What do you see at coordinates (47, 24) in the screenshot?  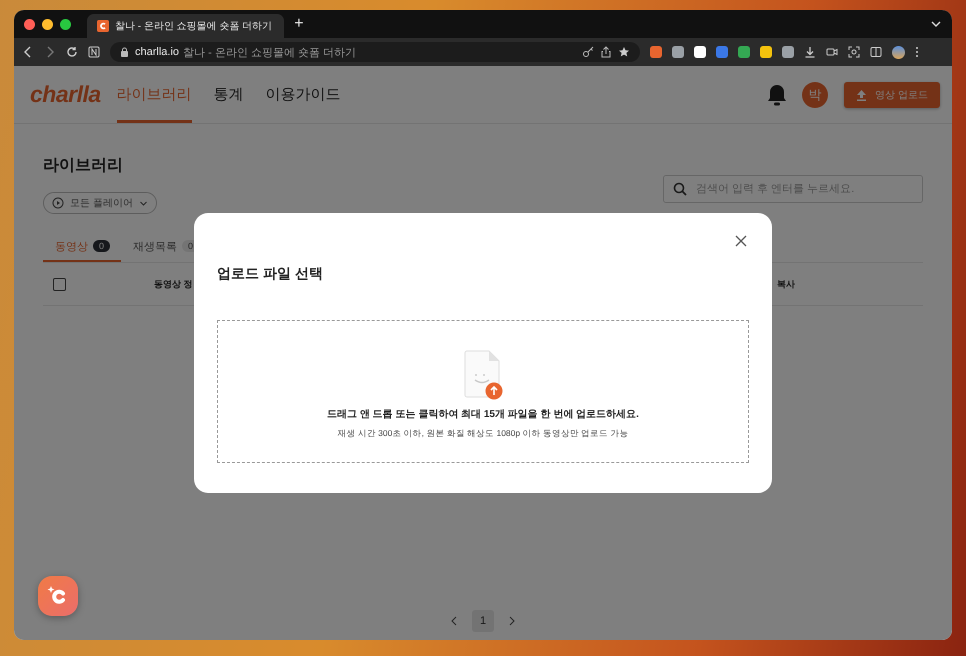 I see `minimize-window-button` at bounding box center [47, 24].